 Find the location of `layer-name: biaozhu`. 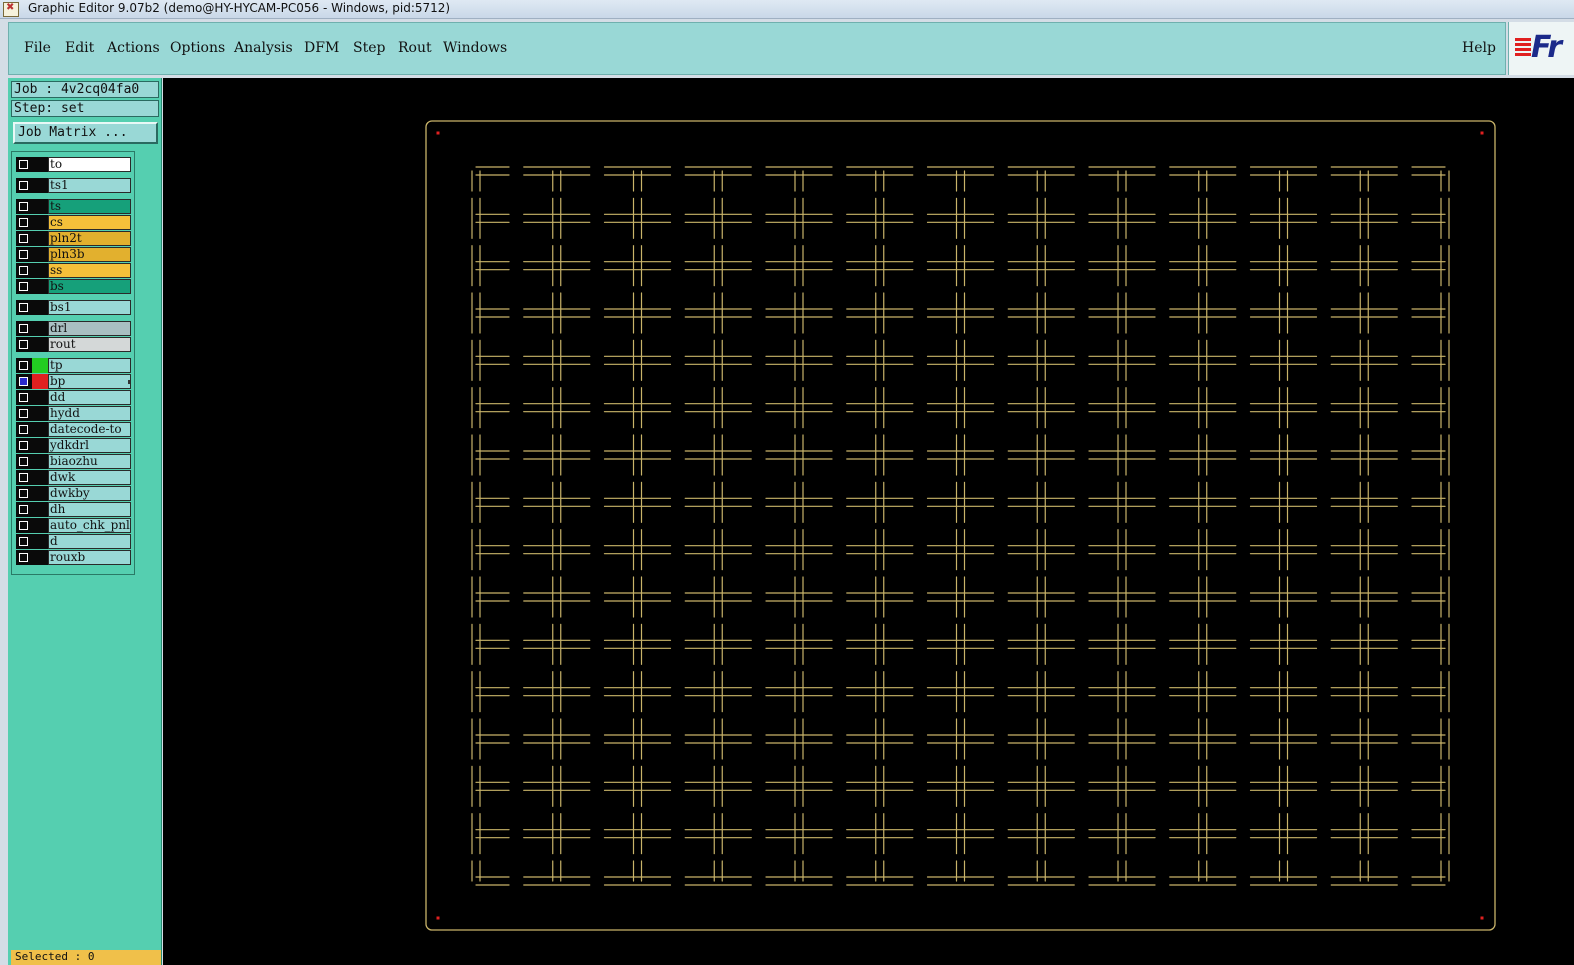

layer-name: biaozhu is located at coordinates (89, 461).